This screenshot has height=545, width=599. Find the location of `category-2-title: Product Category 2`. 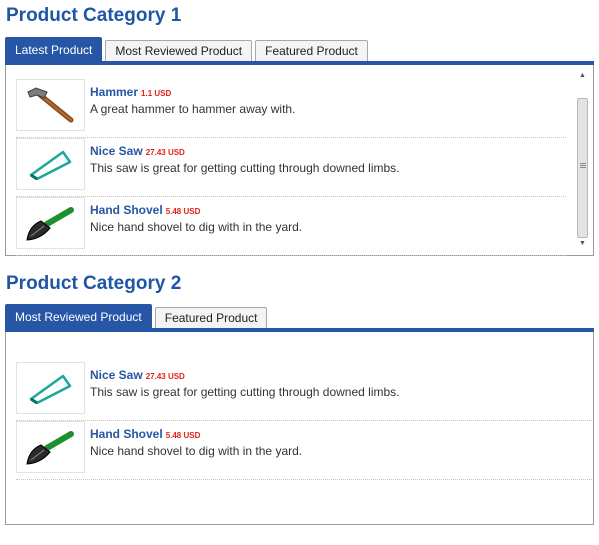

category-2-title: Product Category 2 is located at coordinates (94, 283).